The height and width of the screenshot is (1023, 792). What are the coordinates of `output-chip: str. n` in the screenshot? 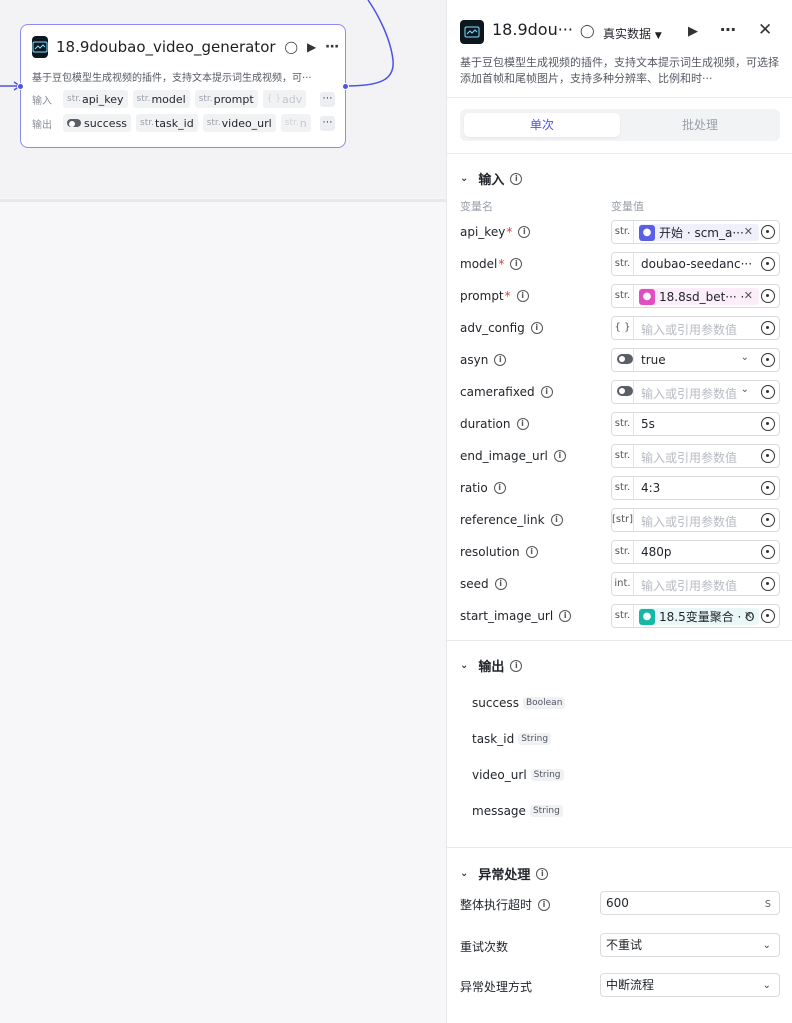 It's located at (295, 123).